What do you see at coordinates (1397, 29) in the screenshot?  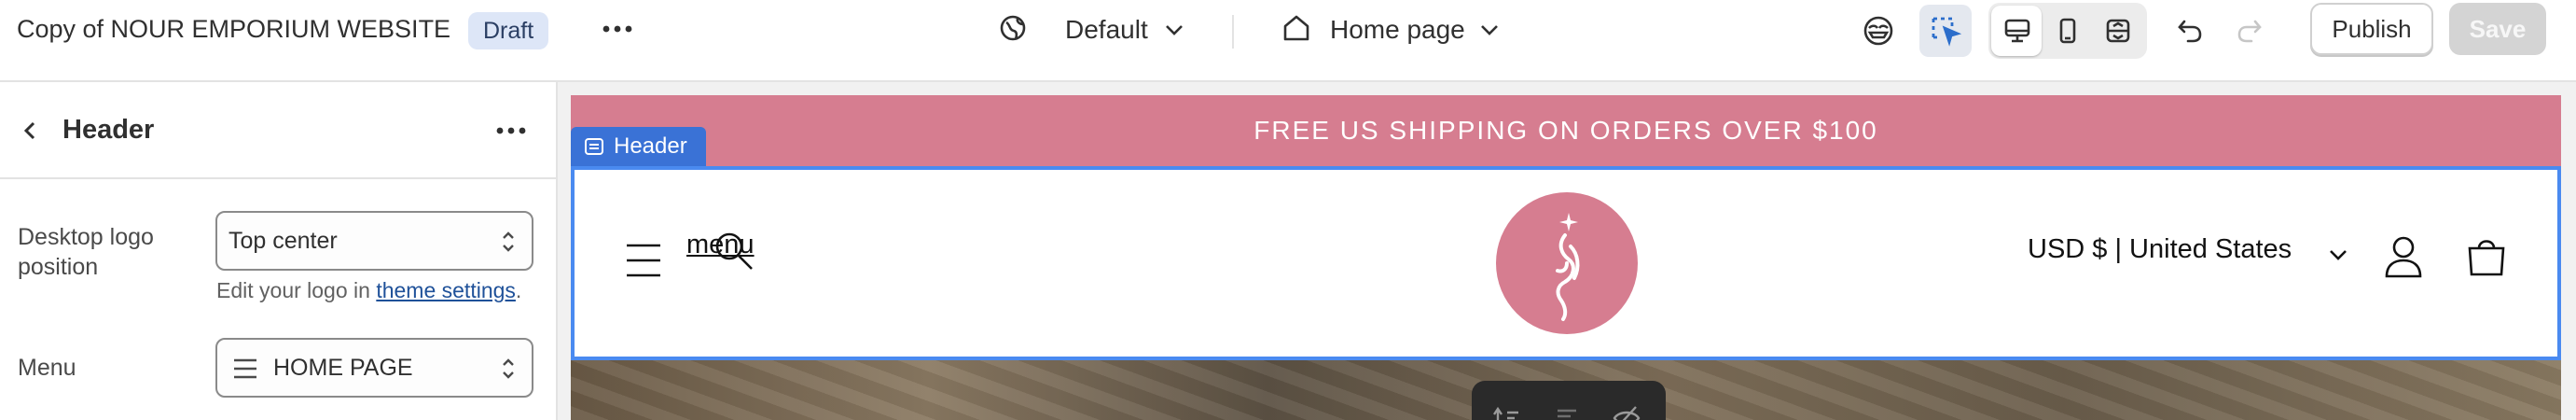 I see `page-selector-label: Home page` at bounding box center [1397, 29].